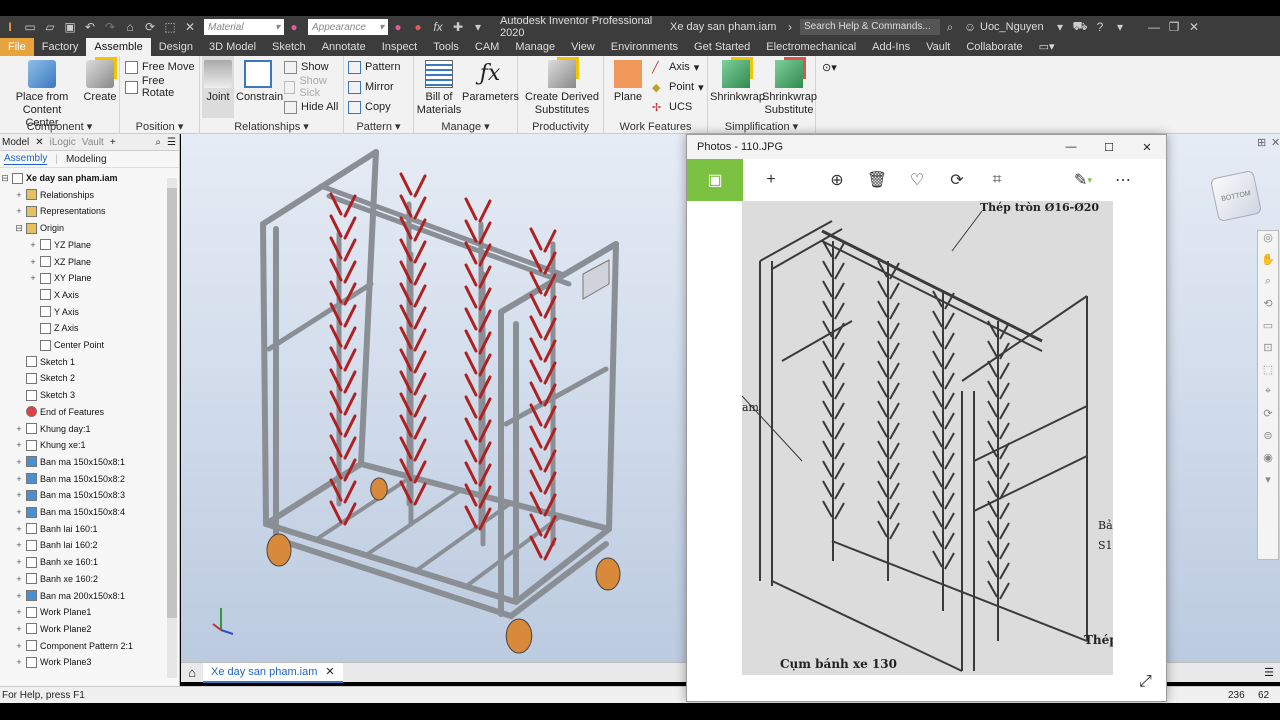  I want to click on free-orbit-icon: ⟳, so click(1268, 418).